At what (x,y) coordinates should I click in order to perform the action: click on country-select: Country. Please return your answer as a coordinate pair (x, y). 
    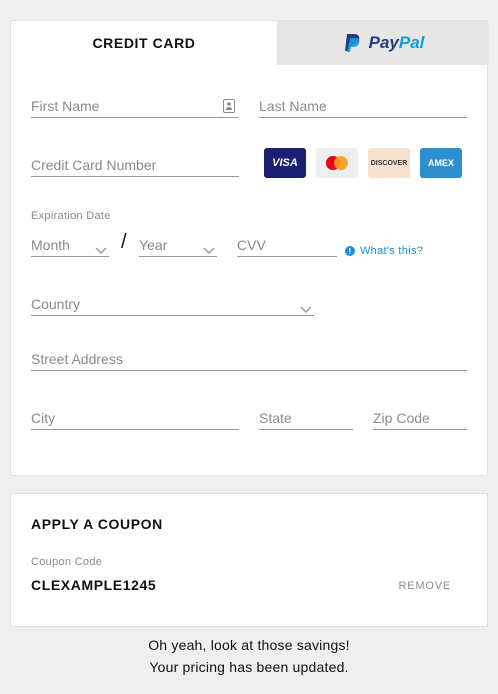
    Looking at the image, I should click on (172, 305).